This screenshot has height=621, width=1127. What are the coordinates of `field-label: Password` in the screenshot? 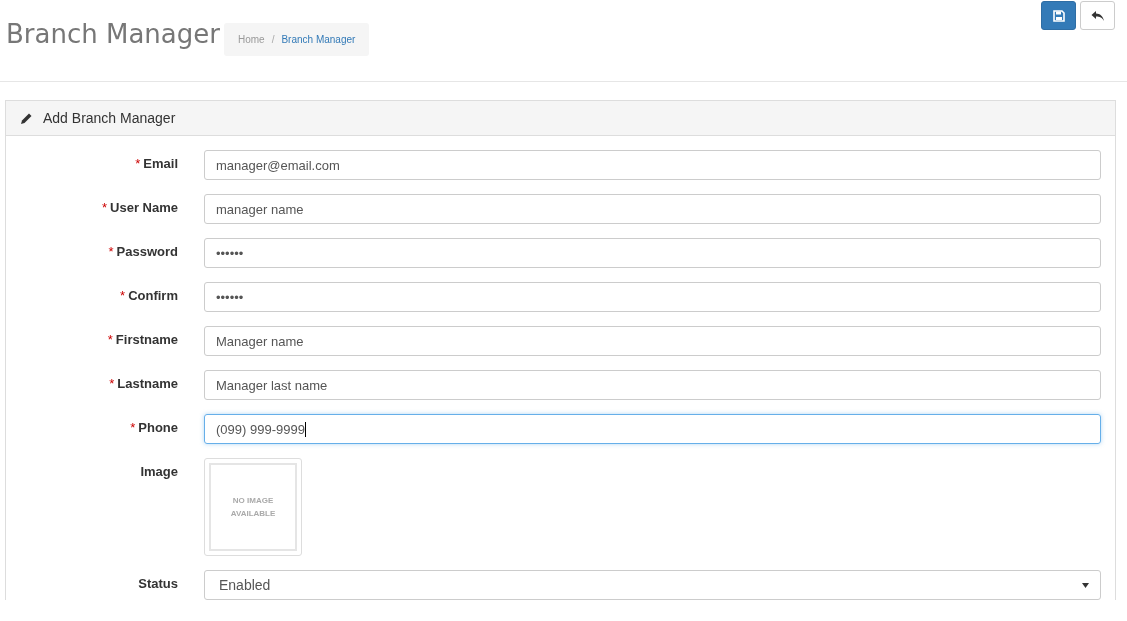 It's located at (147, 251).